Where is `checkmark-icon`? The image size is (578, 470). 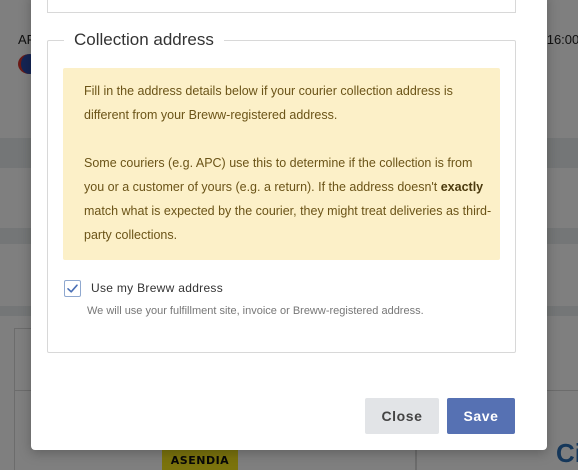 checkmark-icon is located at coordinates (72, 288).